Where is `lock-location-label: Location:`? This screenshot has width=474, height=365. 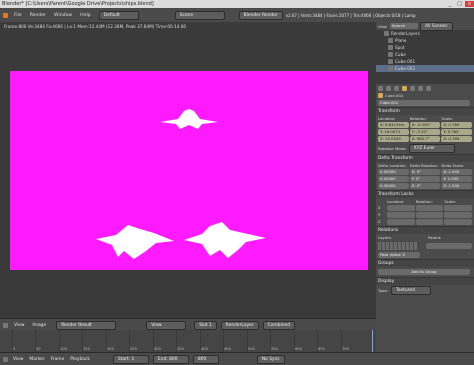
lock-location-label: Location: is located at coordinates (396, 201).